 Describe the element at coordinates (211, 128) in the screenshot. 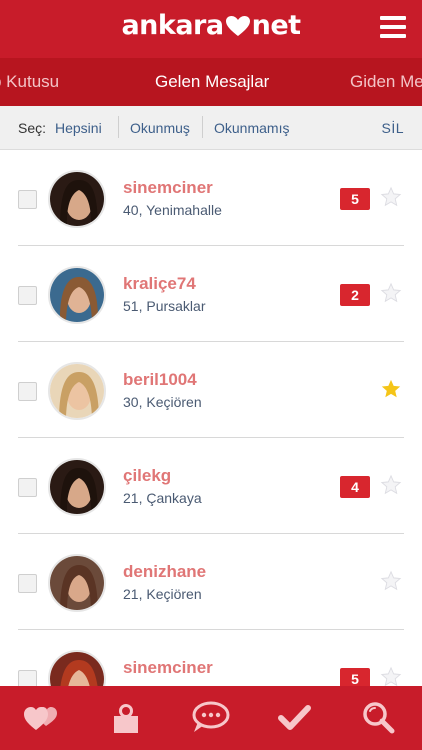

I see `filter-bar: Seç: Hepsini Okunmuş Okunmamış SİL` at that location.